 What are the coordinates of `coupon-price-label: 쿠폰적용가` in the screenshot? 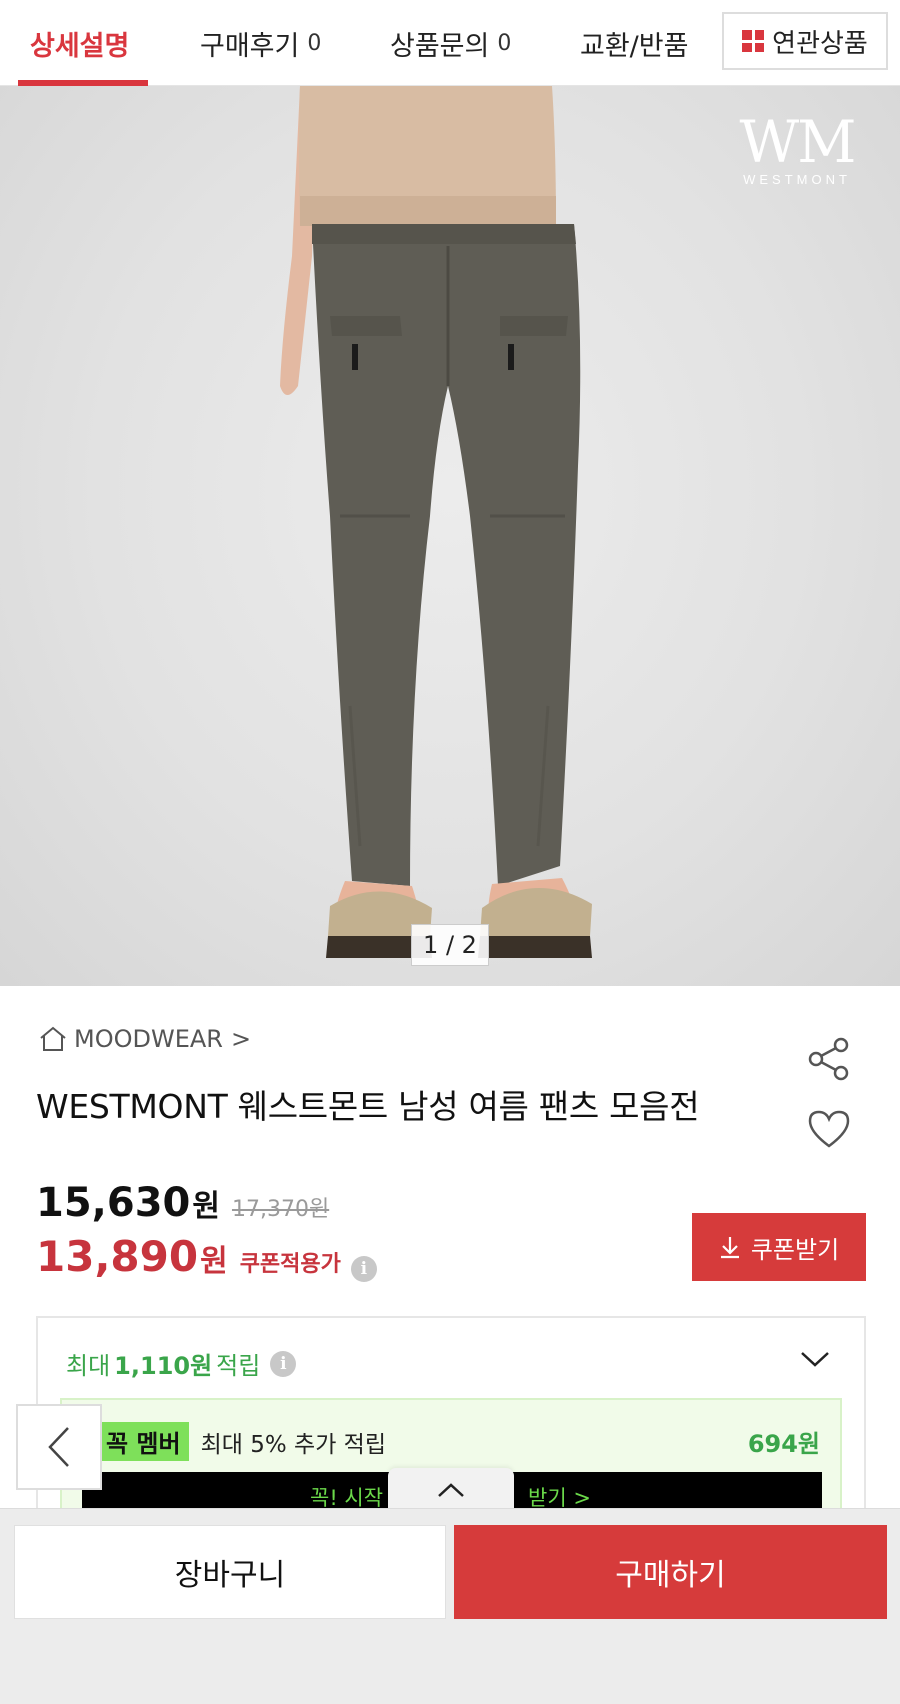 It's located at (290, 1264).